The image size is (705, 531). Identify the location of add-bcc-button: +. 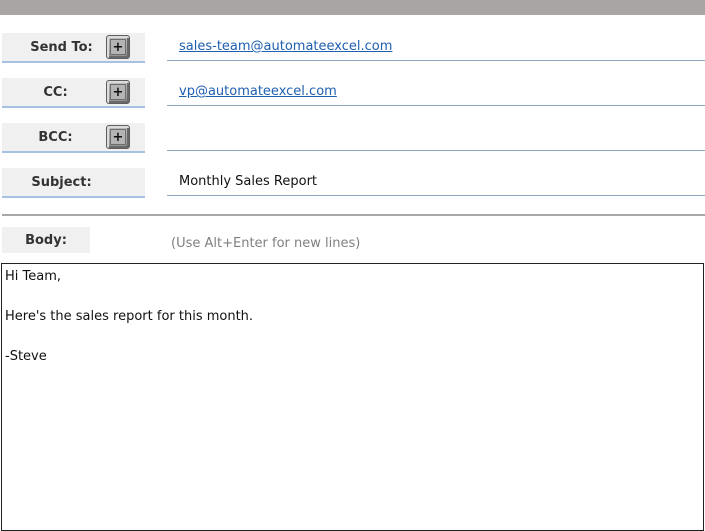
(118, 137).